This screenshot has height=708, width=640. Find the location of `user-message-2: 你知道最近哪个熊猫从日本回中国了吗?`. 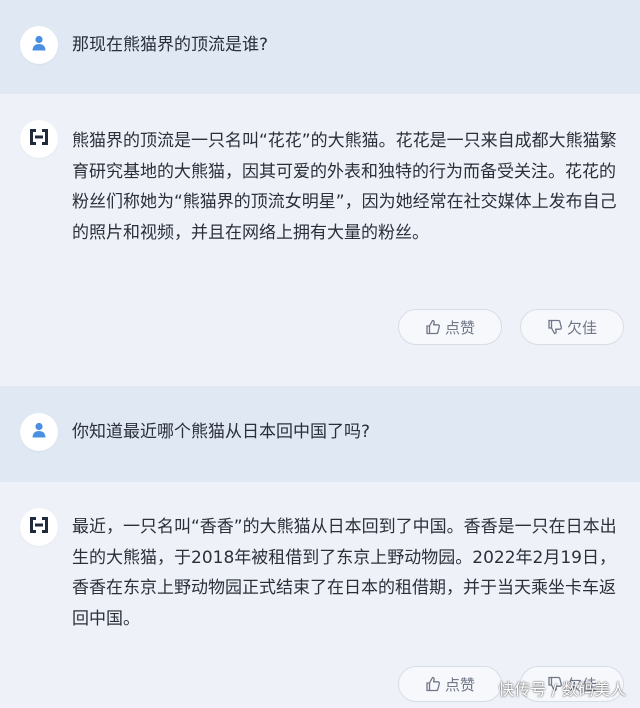

user-message-2: 你知道最近哪个熊猫从日本回中国了吗? is located at coordinates (320, 434).